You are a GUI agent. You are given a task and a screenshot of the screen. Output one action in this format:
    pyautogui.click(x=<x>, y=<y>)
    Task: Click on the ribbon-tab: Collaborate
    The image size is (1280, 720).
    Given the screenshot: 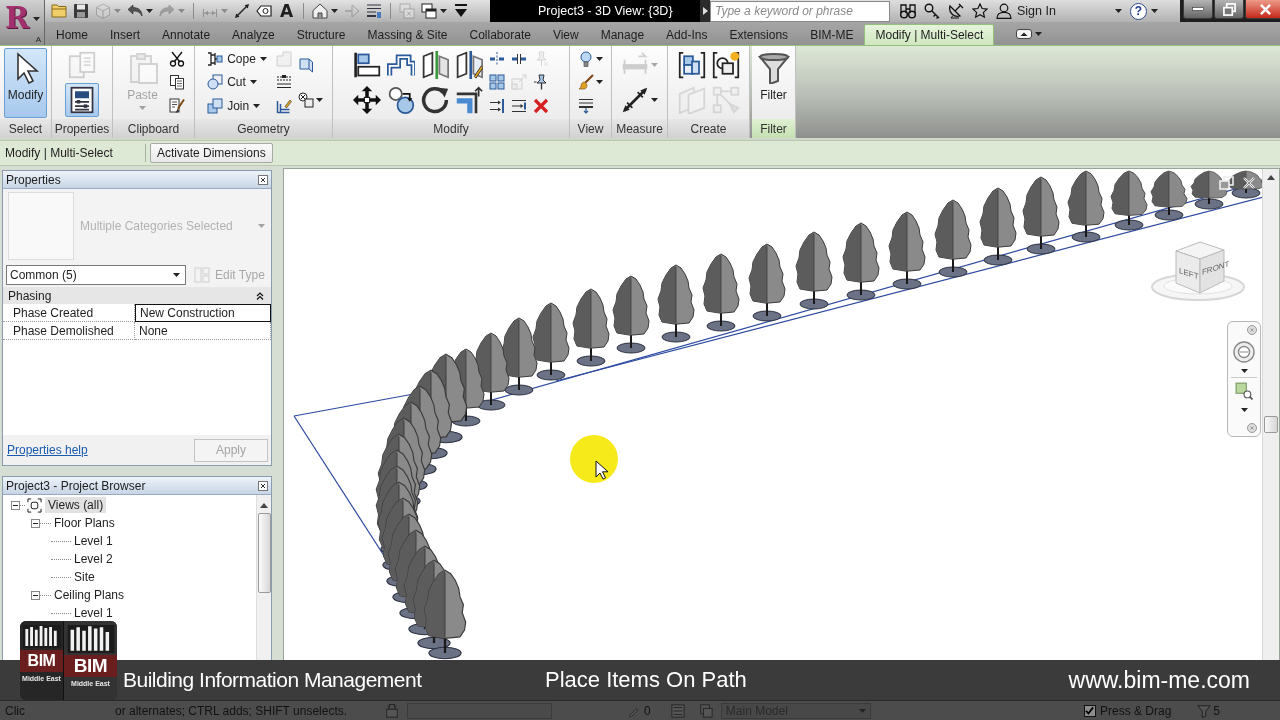 What is the action you would take?
    pyautogui.click(x=500, y=34)
    